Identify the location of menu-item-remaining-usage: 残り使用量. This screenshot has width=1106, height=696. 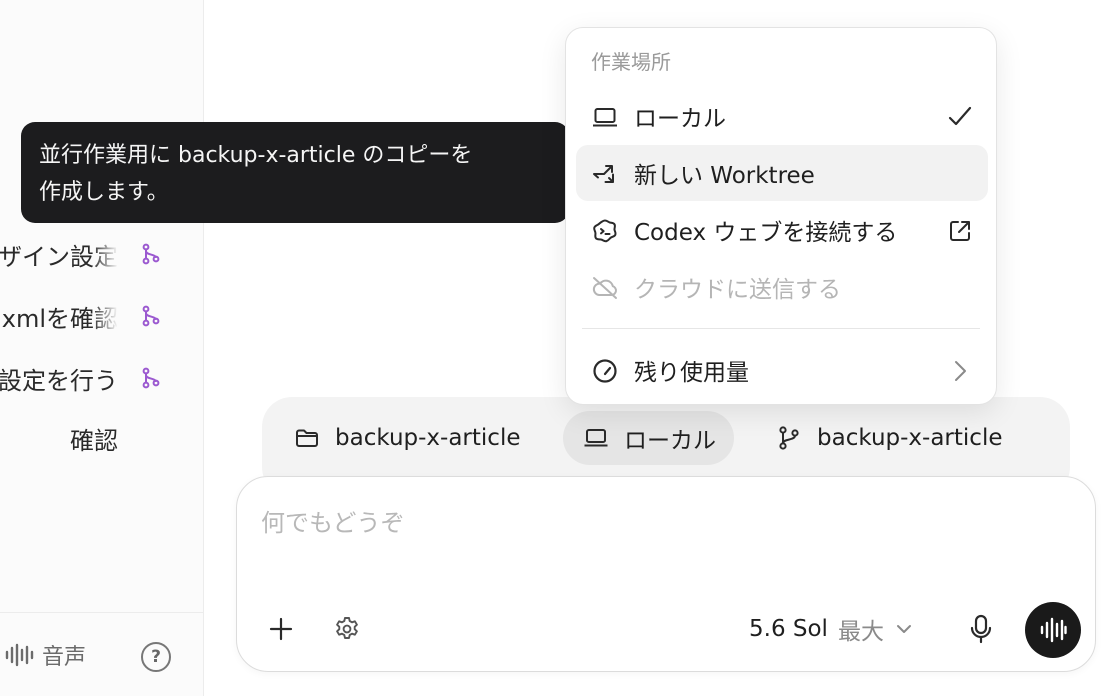
(782, 370).